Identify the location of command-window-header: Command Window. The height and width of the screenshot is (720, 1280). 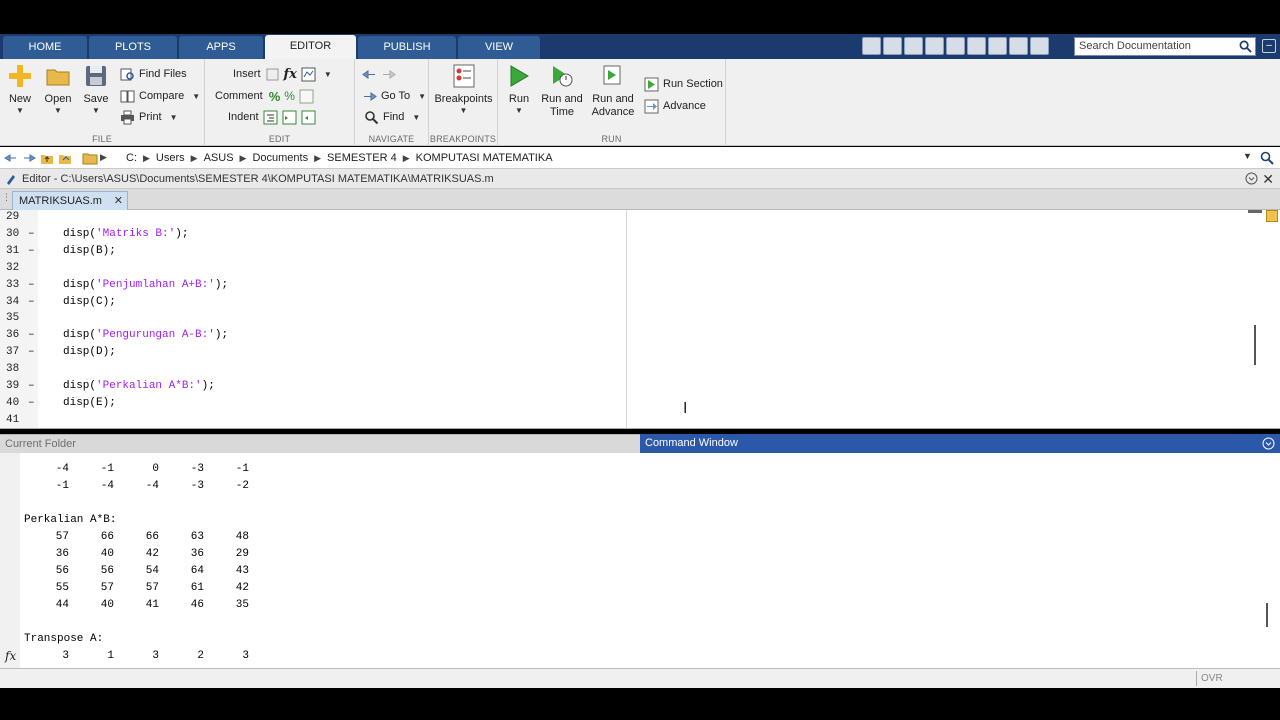
(960, 443).